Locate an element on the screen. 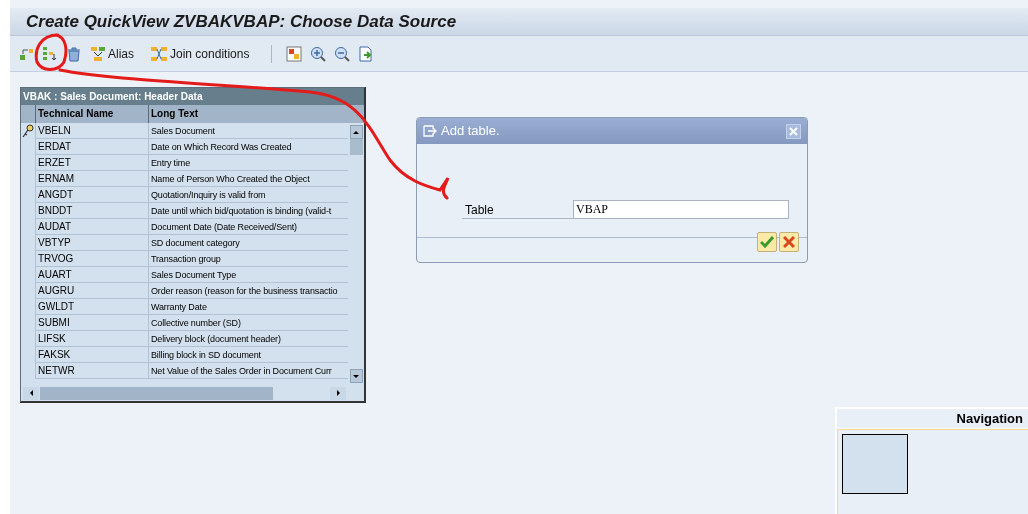 The height and width of the screenshot is (514, 1028). table-cell: ERZET is located at coordinates (91, 163).